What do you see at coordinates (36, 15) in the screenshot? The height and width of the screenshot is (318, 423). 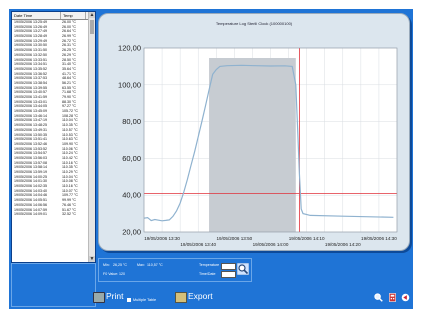 I see `column-header-datetime: Date Time` at bounding box center [36, 15].